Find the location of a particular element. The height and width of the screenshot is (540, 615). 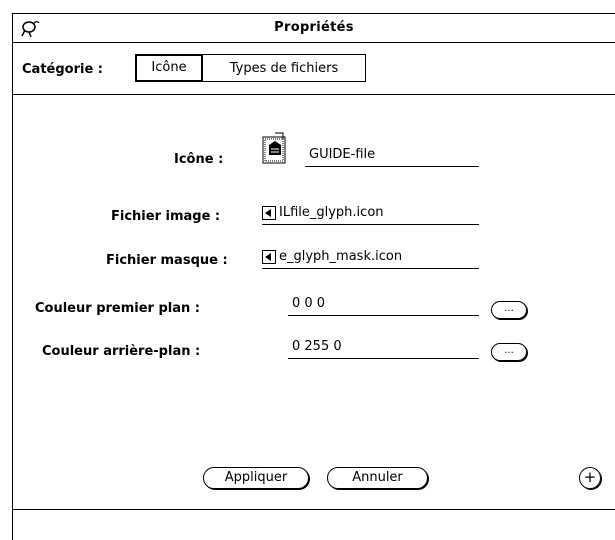

image-file-label: Fichier image : is located at coordinates (166, 216).